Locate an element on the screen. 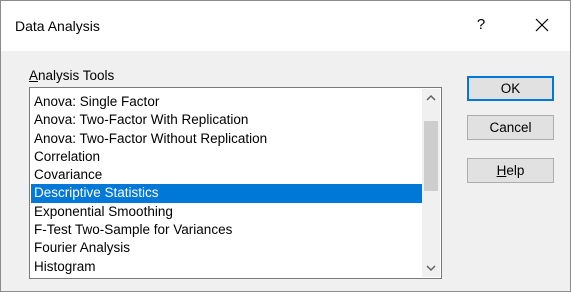 This screenshot has width=571, height=292. analysis-tools-label: Analysis Tools is located at coordinates (71, 75).